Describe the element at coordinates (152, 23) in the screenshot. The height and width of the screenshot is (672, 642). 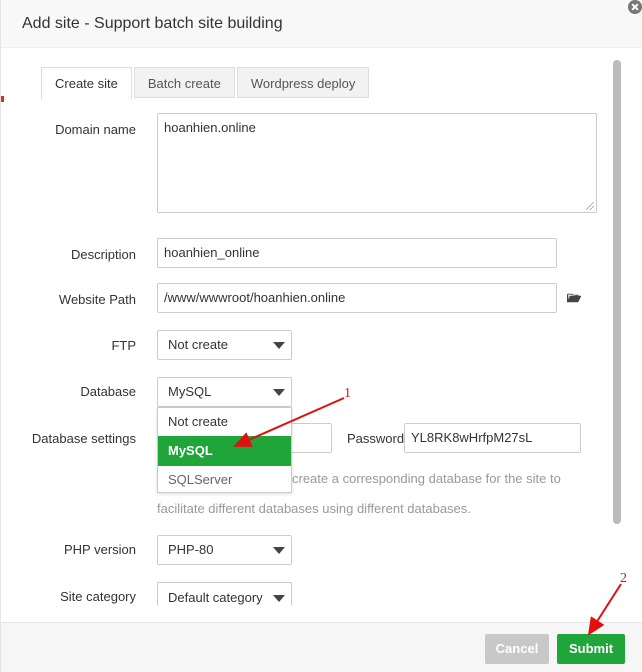
I see `dialog-title: Add site - Support batch site building` at that location.